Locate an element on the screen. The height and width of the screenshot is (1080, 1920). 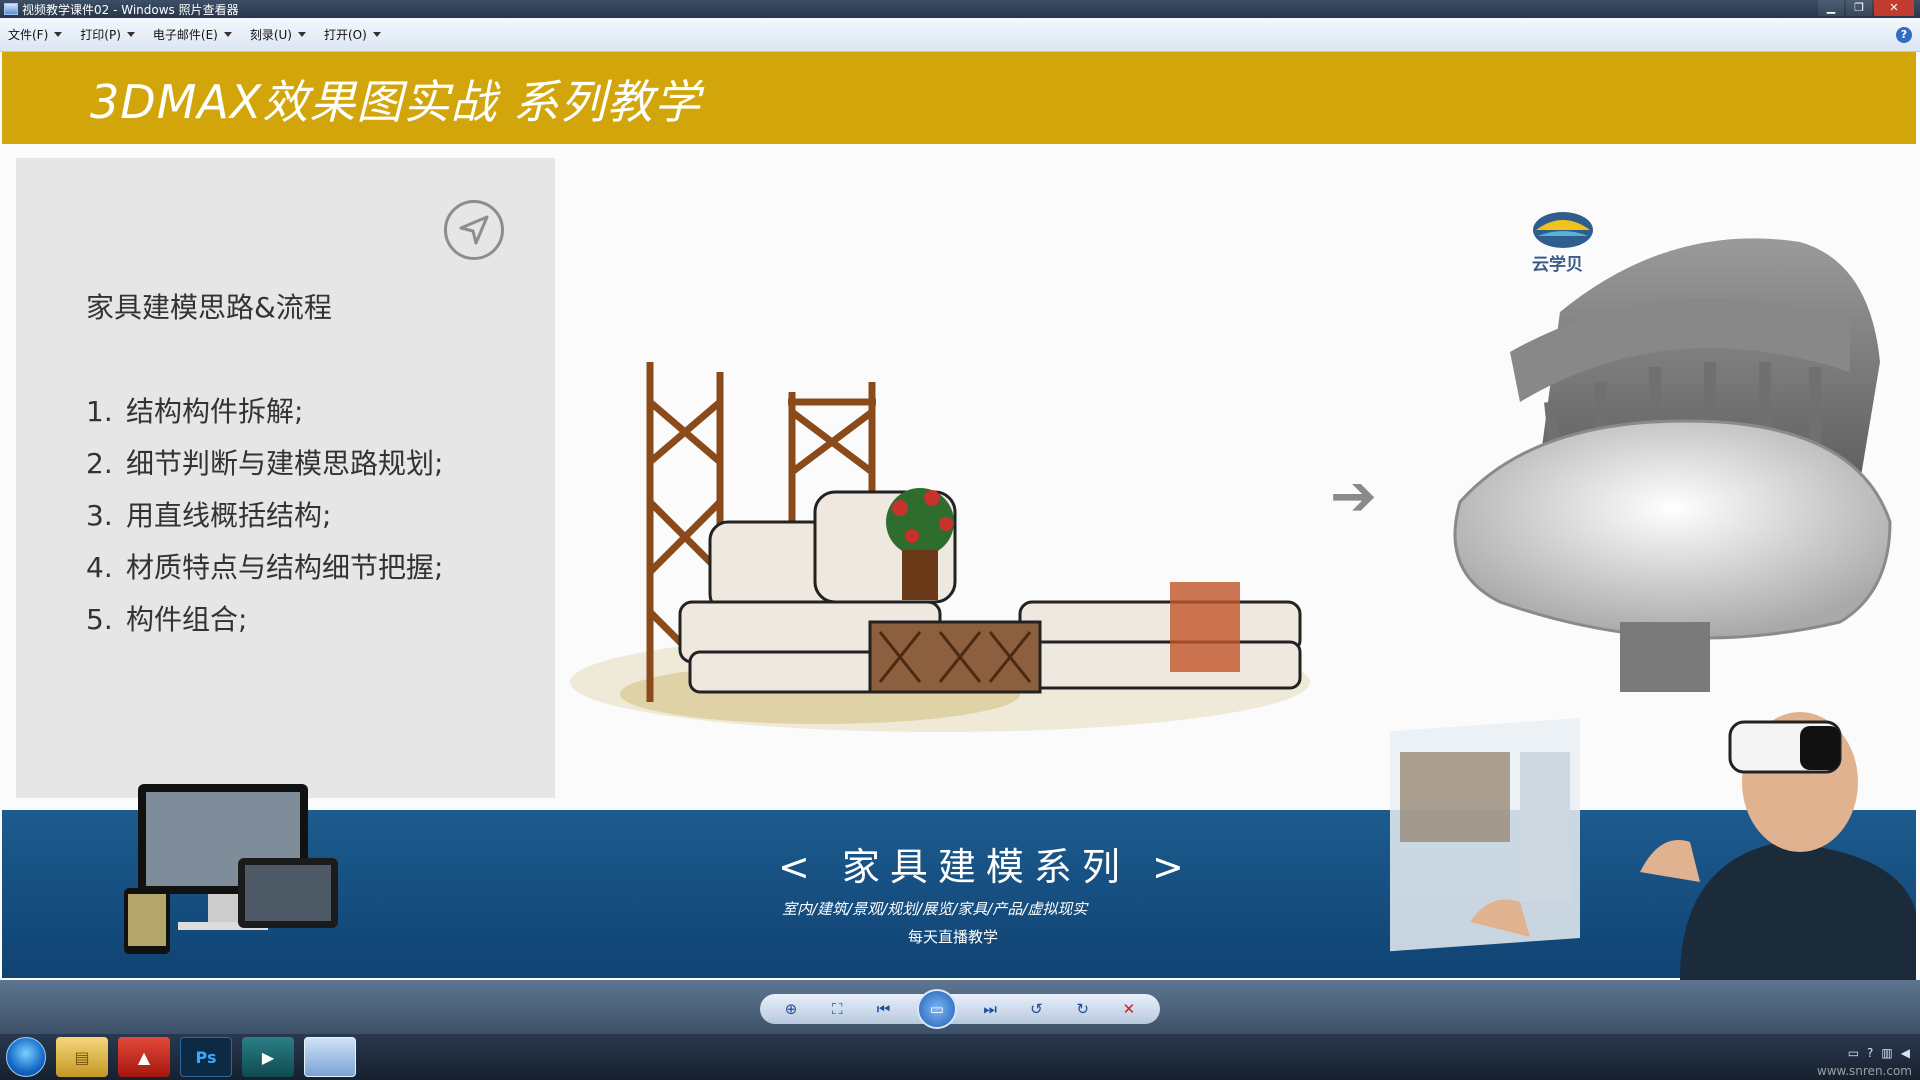
tray-volume-icon: ◀ is located at coordinates (1905, 1053).